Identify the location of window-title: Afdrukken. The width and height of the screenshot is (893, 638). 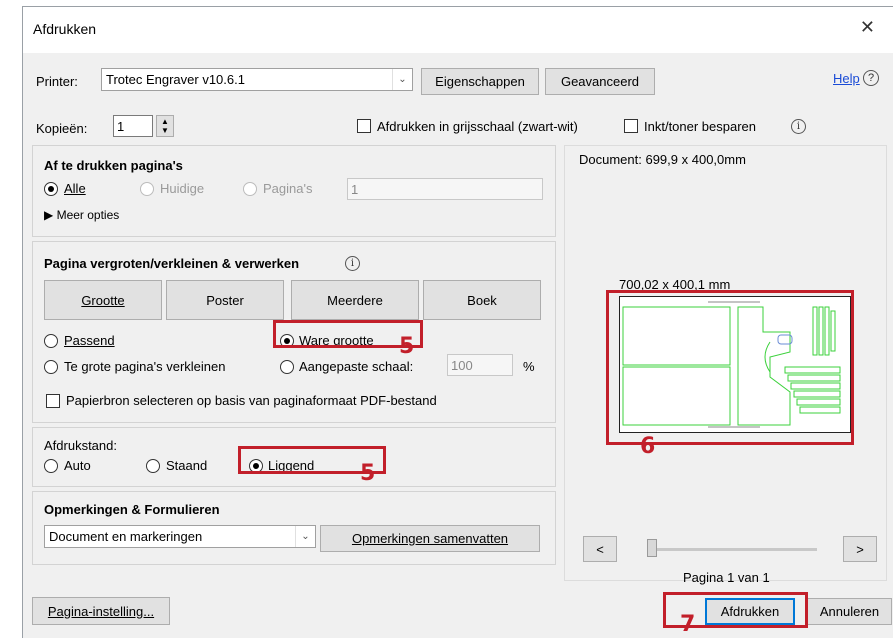
(65, 29).